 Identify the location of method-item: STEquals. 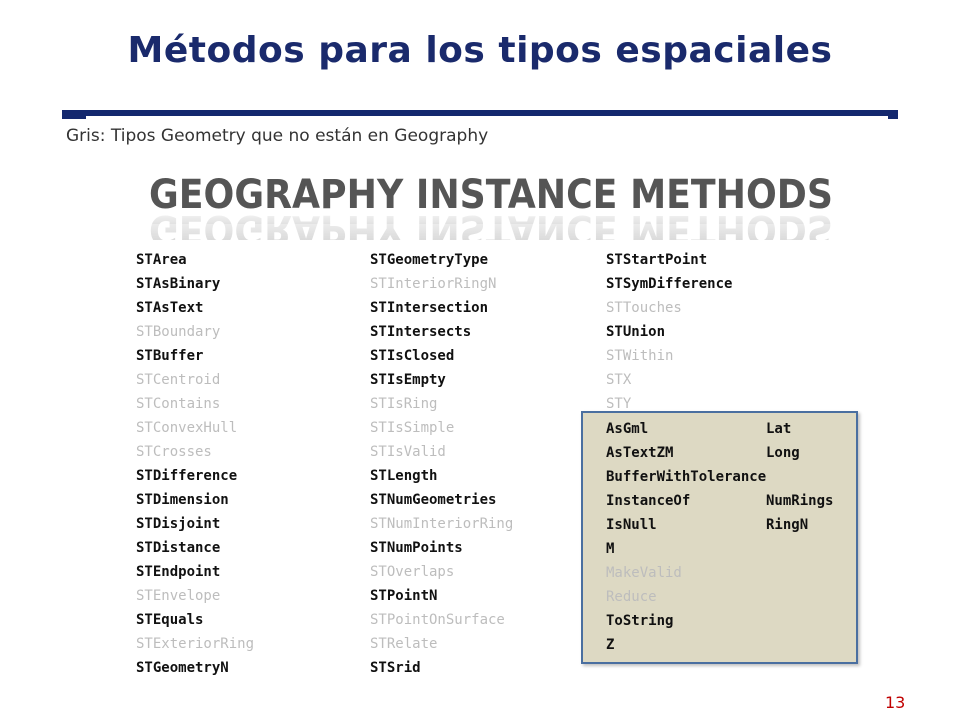
(170, 620).